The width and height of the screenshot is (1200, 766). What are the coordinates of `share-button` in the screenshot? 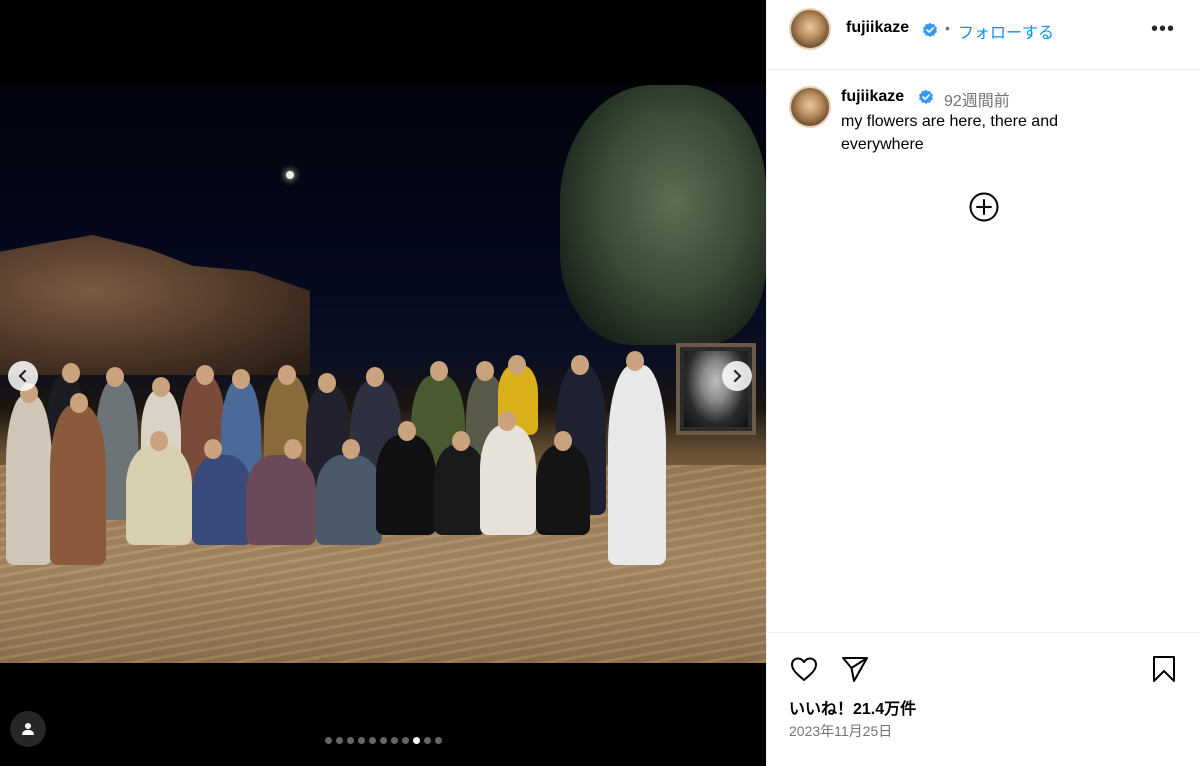 It's located at (855, 669).